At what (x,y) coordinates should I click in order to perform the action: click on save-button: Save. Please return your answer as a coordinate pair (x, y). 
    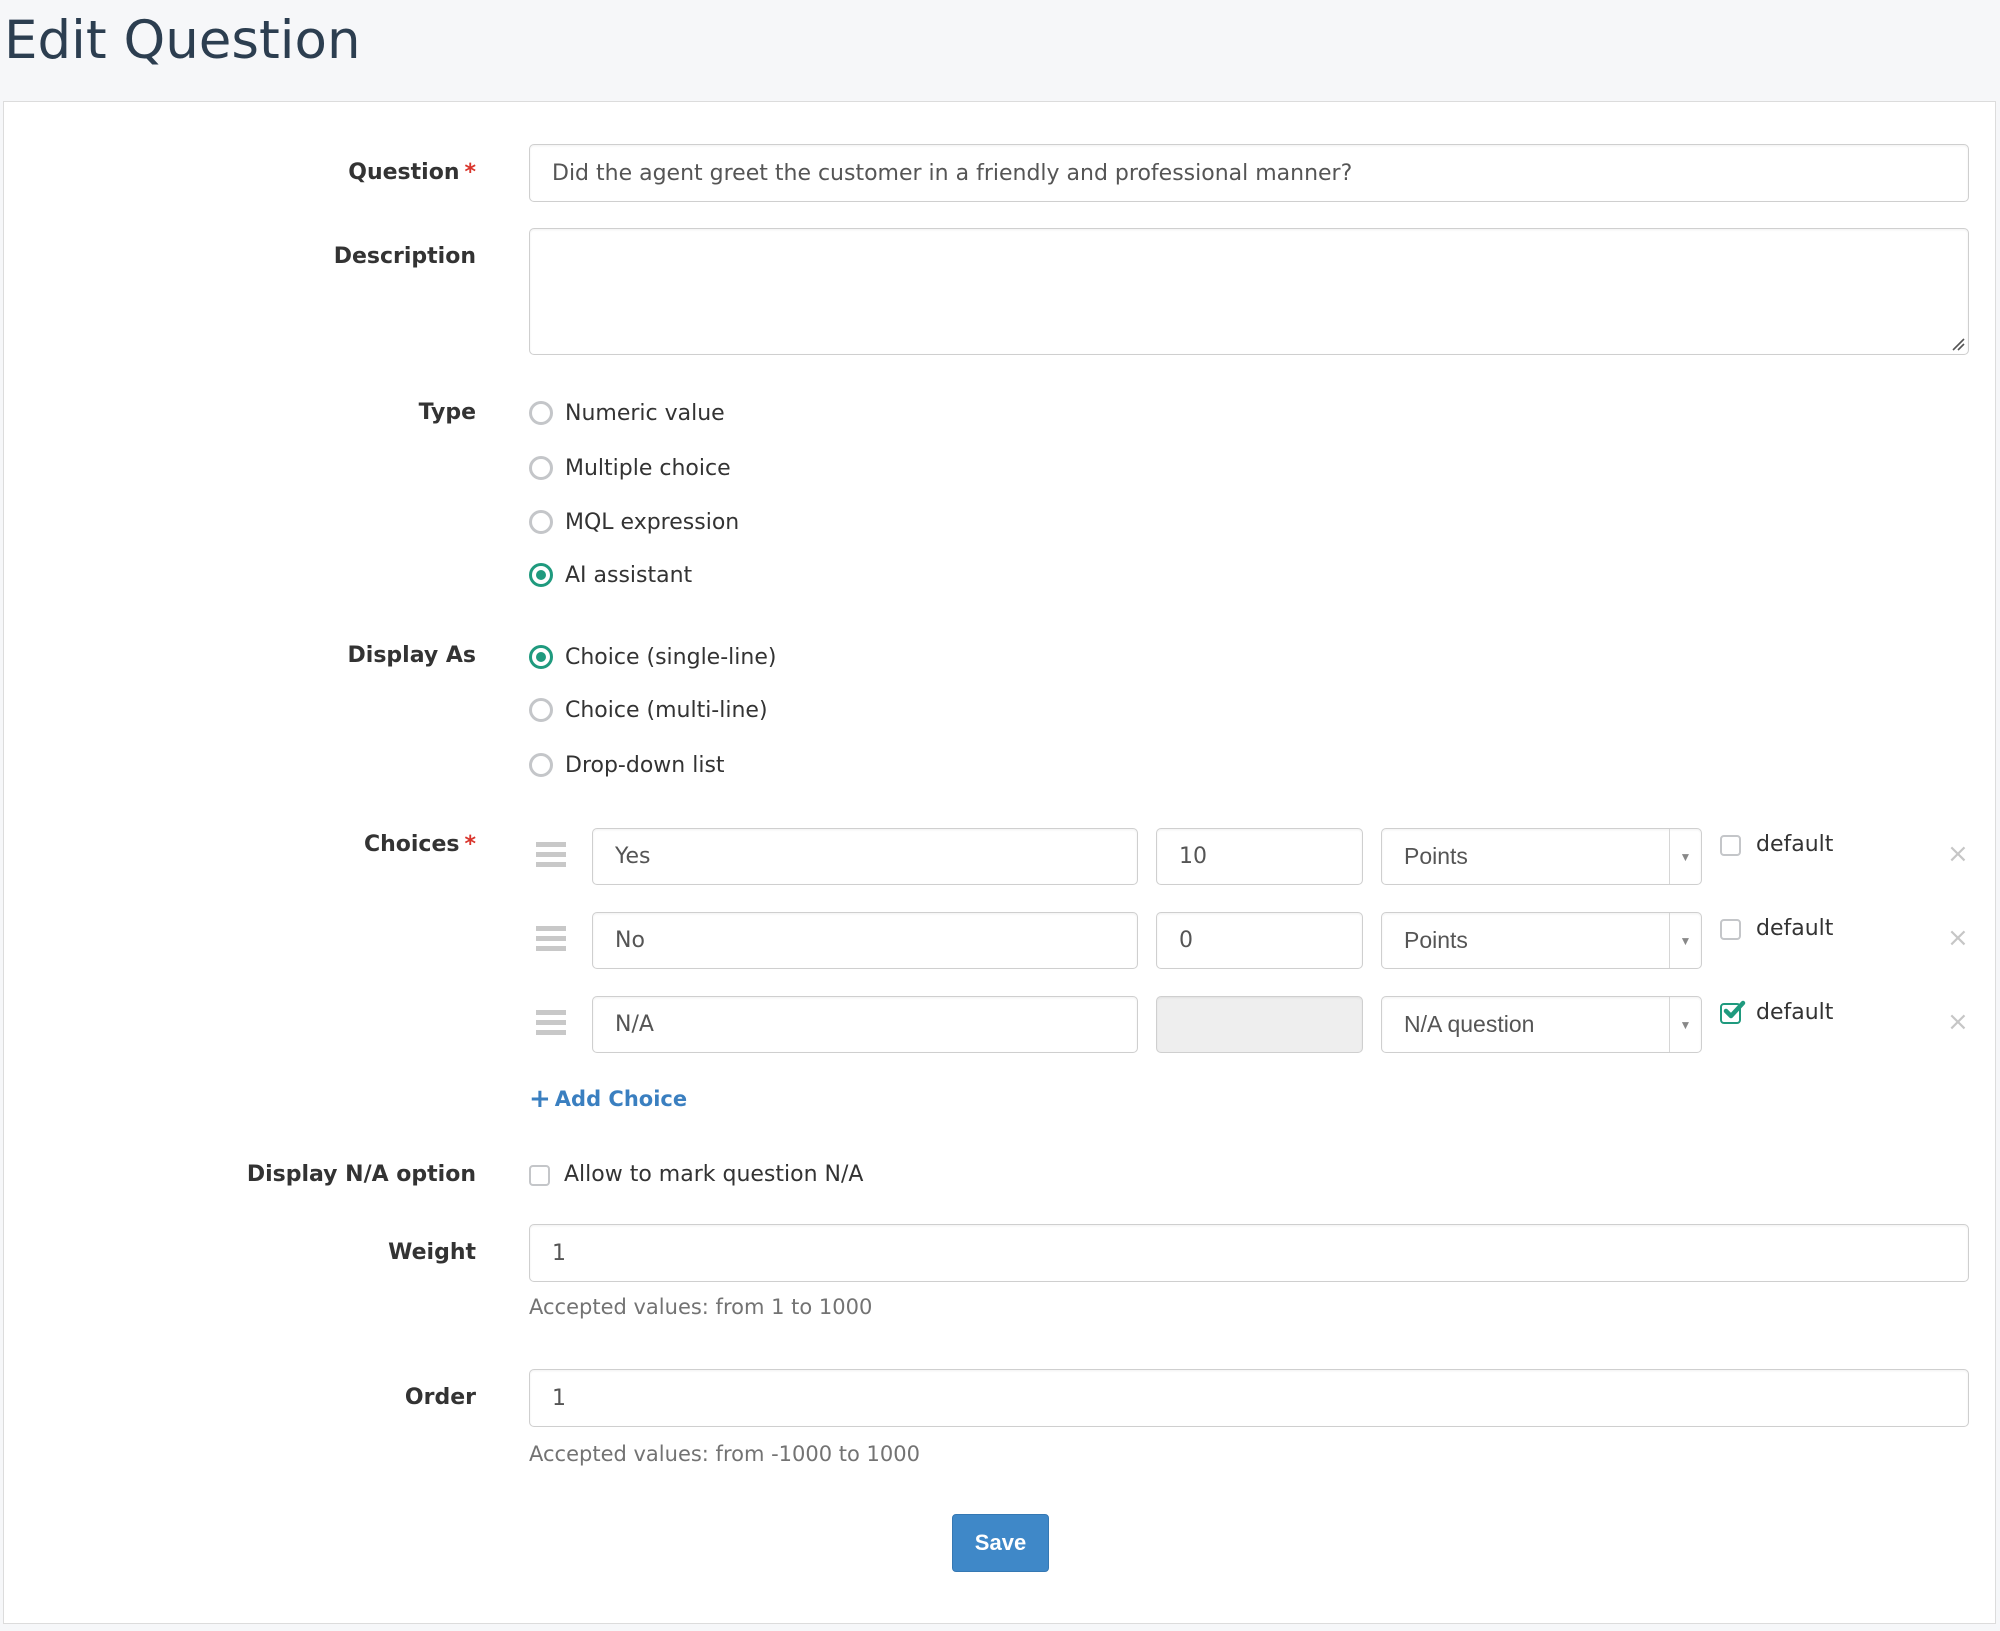
    Looking at the image, I should click on (1000, 1543).